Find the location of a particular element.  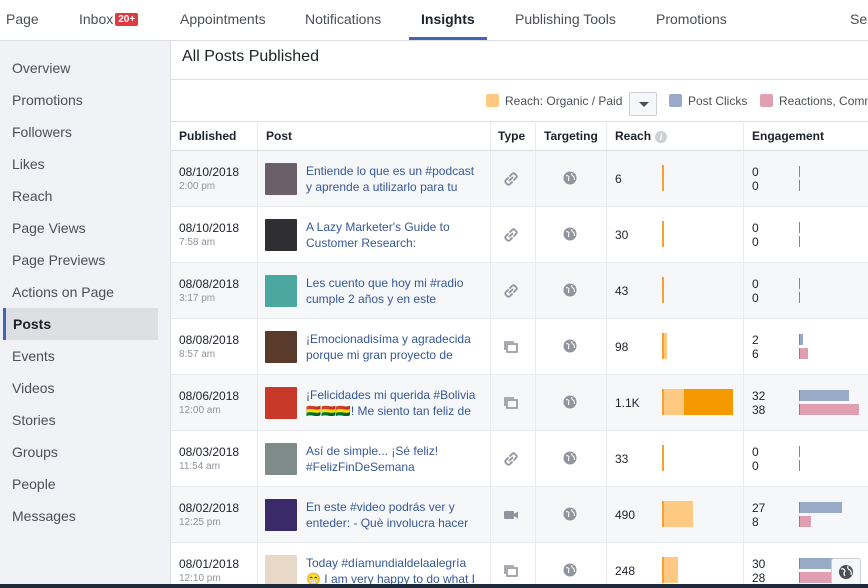

tab-insights-label: Insights is located at coordinates (448, 19).